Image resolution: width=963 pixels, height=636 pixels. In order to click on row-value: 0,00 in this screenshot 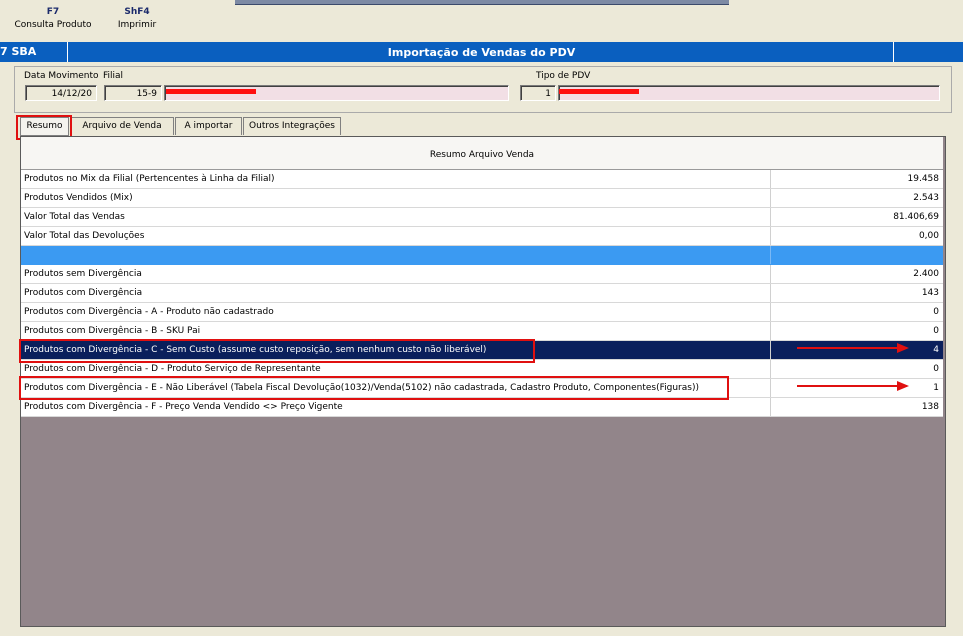, I will do `click(928, 236)`.